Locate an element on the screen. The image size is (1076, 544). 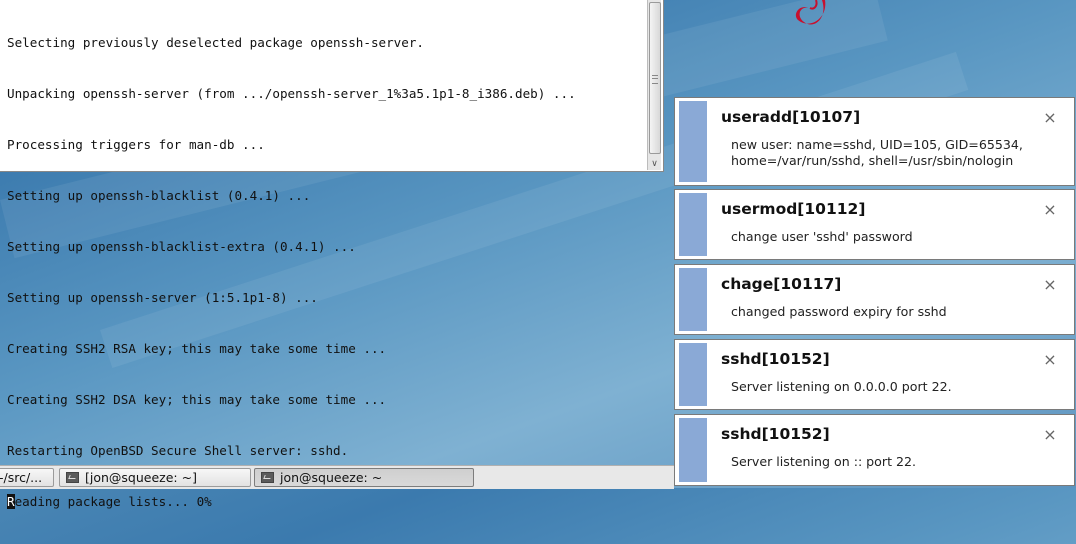
terminal-scrollbar: ∨ is located at coordinates (654, 85).